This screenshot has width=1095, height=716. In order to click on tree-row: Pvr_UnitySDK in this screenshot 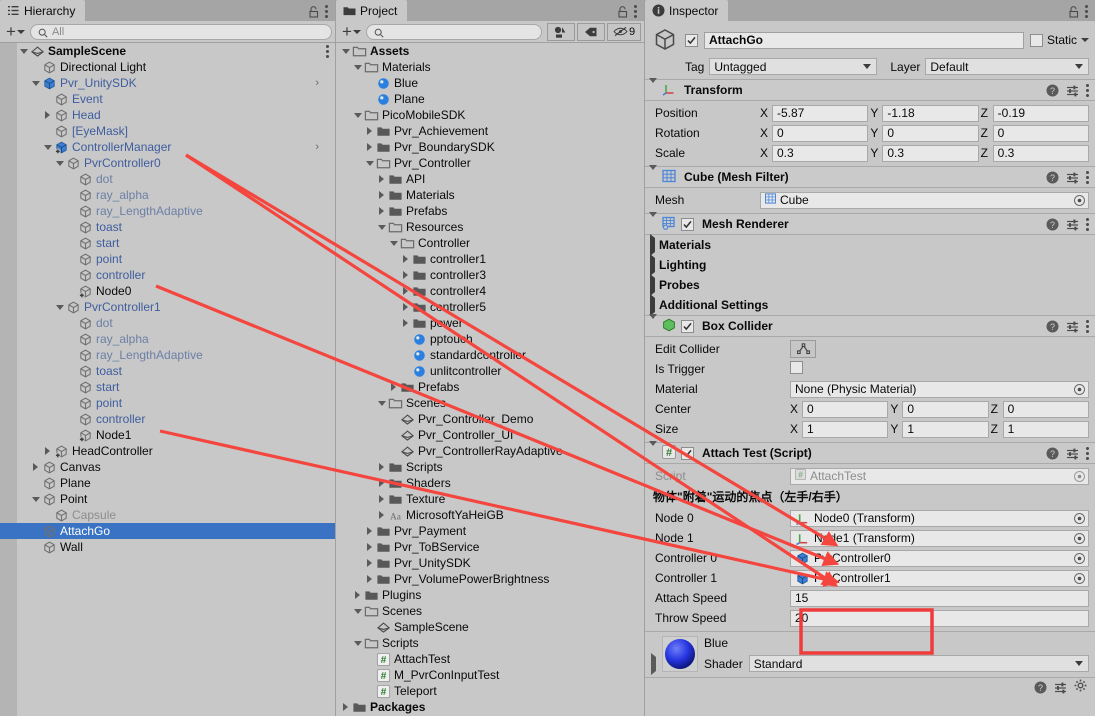, I will do `click(490, 563)`.